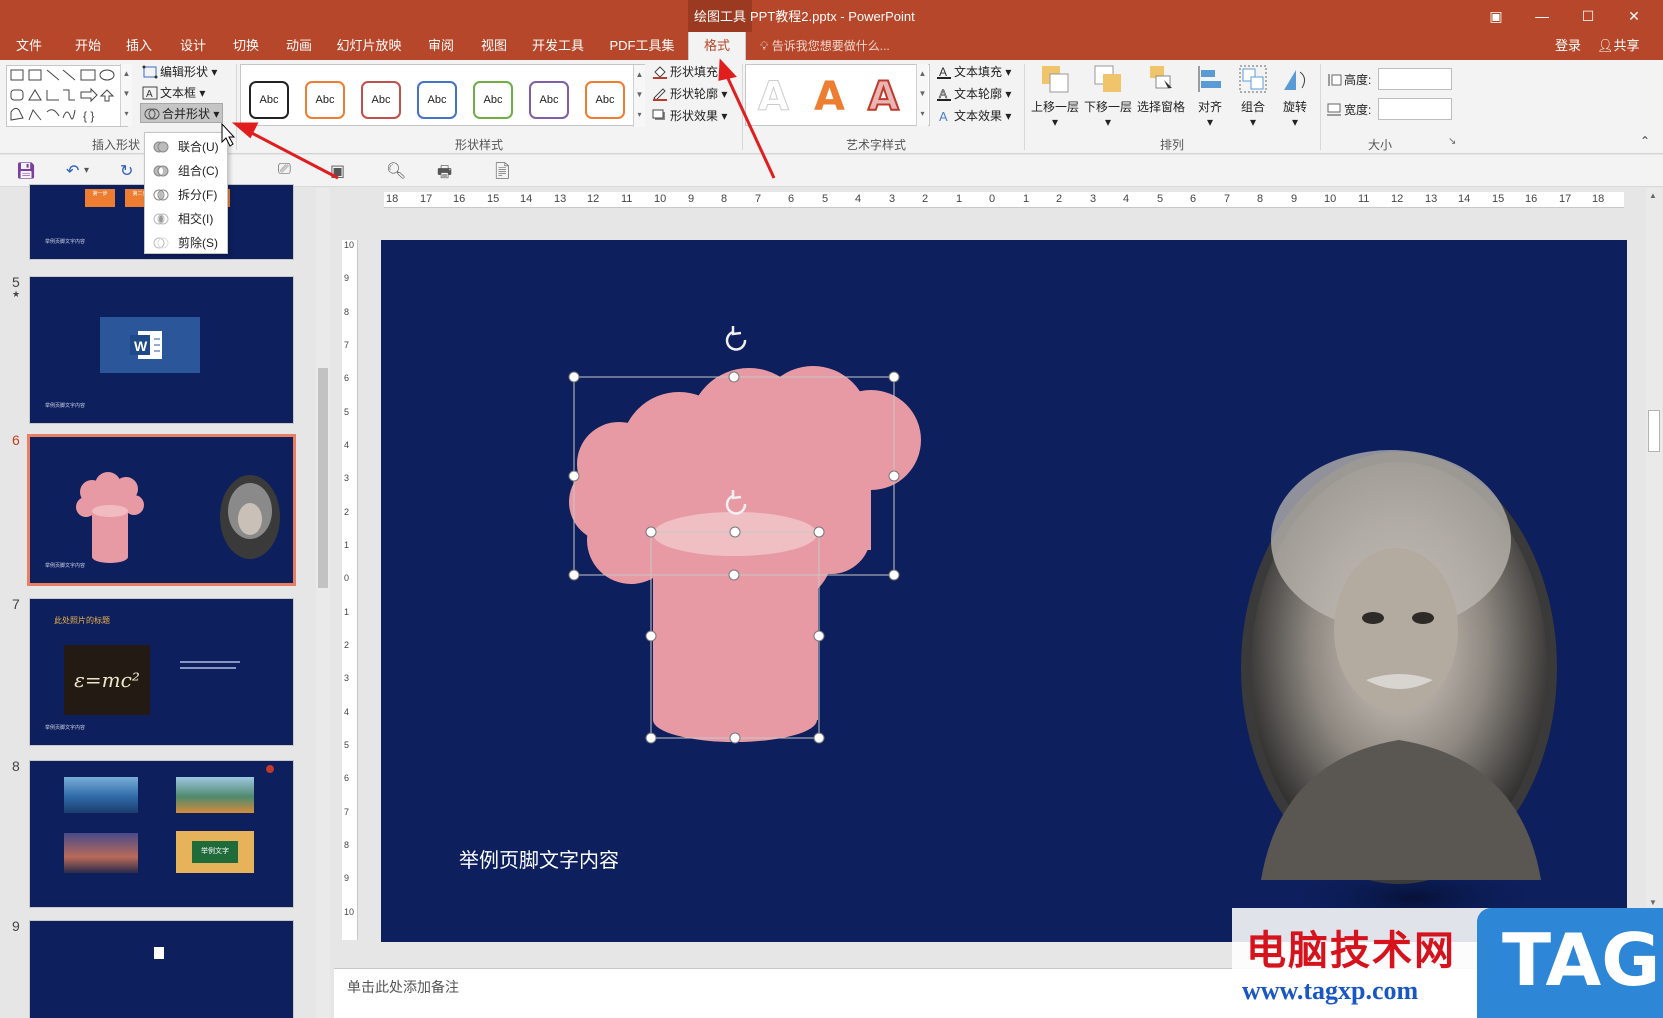 The height and width of the screenshot is (1018, 1663). What do you see at coordinates (883, 97) in the screenshot?
I see `wordart-style-3: A` at bounding box center [883, 97].